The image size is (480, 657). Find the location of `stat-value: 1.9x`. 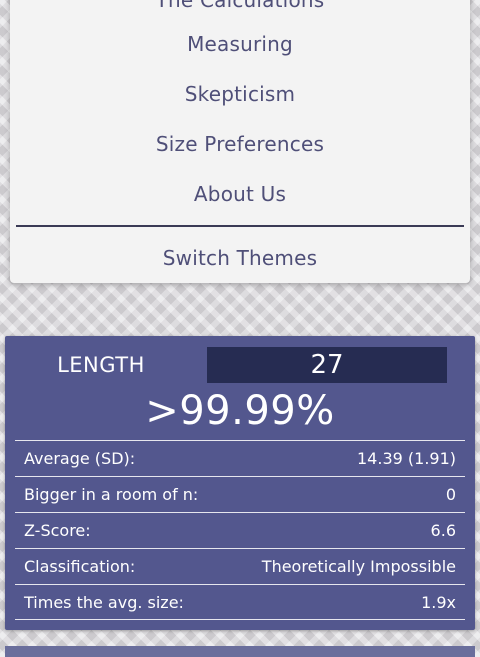

stat-value: 1.9x is located at coordinates (438, 602).